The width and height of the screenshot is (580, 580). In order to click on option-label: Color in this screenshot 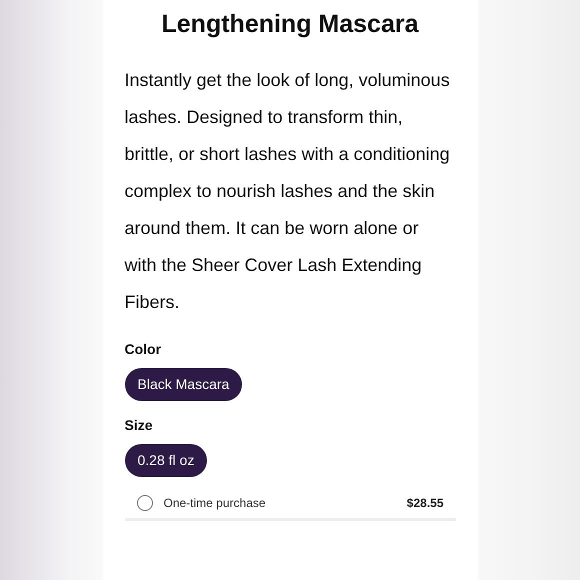, I will do `click(143, 349)`.